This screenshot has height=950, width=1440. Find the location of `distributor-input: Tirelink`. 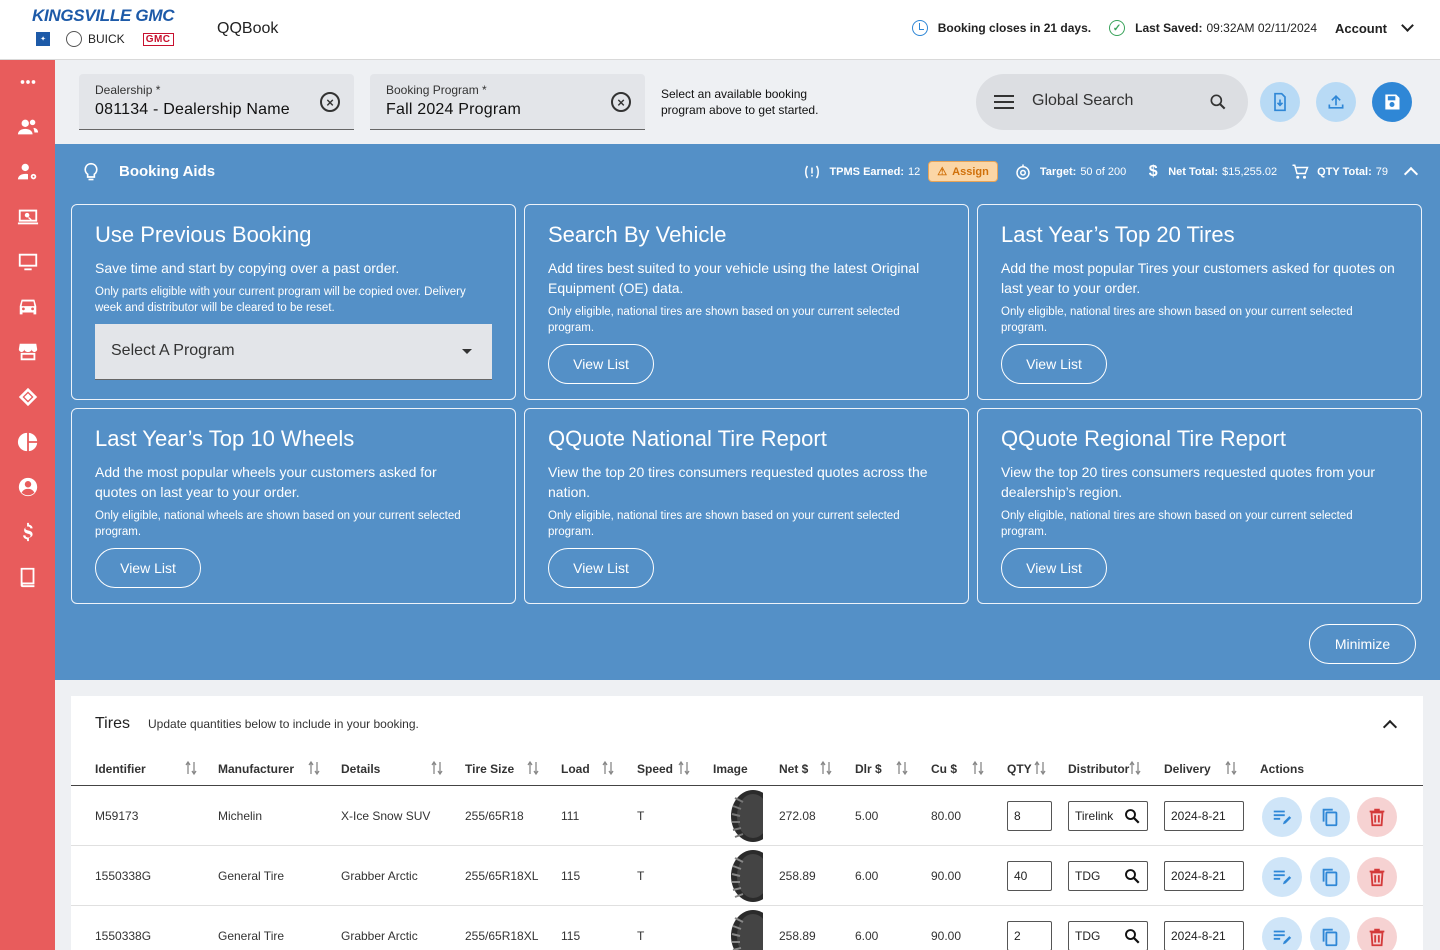

distributor-input: Tirelink is located at coordinates (1108, 816).